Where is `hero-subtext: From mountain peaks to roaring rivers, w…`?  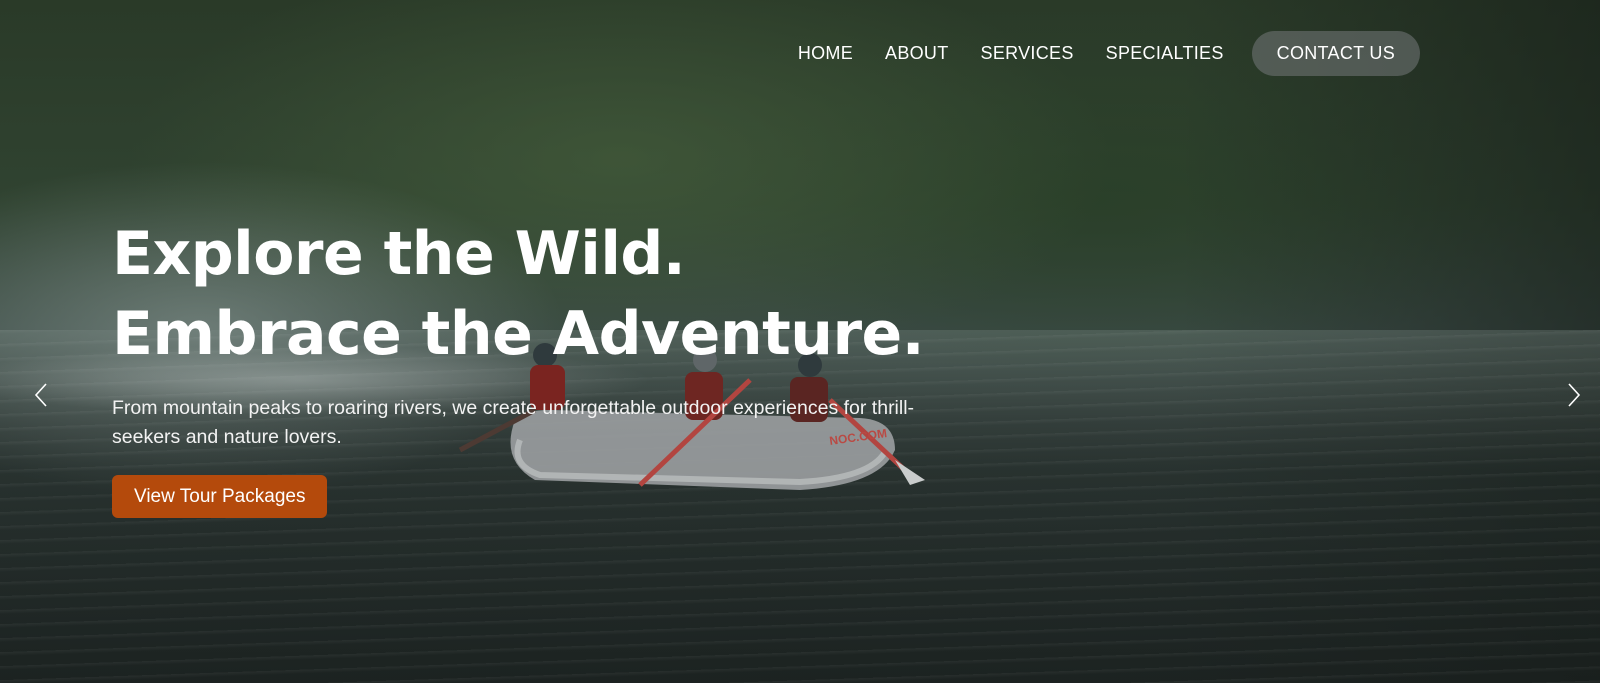
hero-subtext: From mountain peaks to roaring rivers, w… is located at coordinates (513, 422).